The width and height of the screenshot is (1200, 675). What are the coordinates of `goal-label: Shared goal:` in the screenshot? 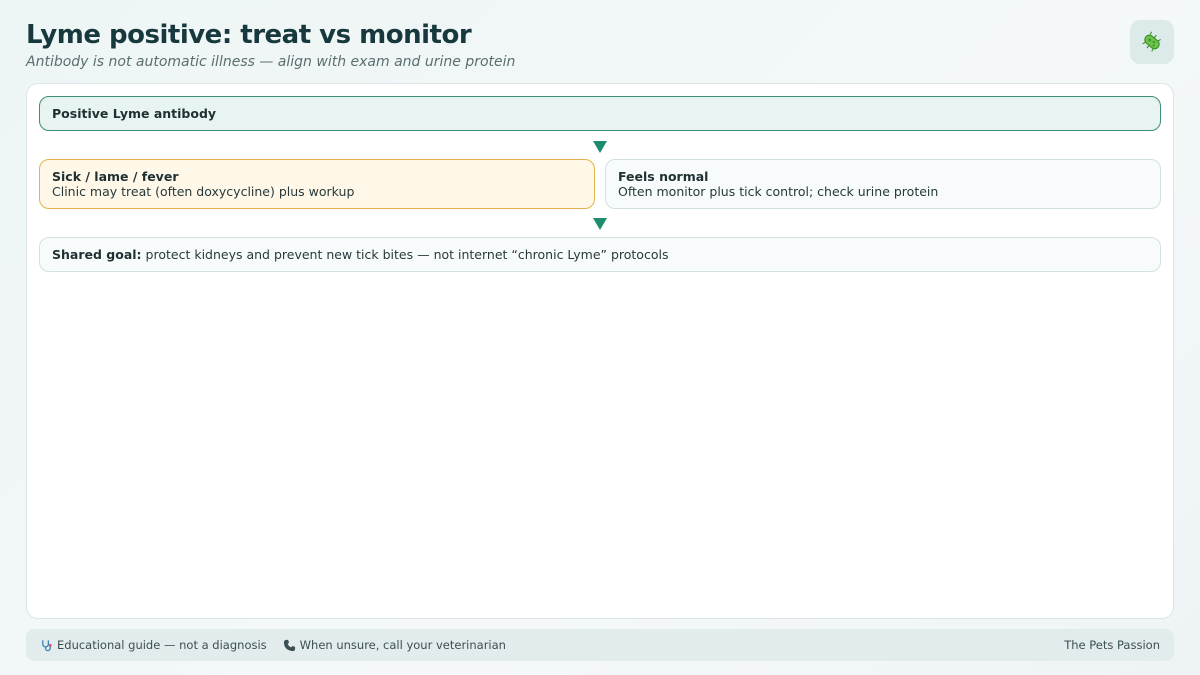 It's located at (97, 254).